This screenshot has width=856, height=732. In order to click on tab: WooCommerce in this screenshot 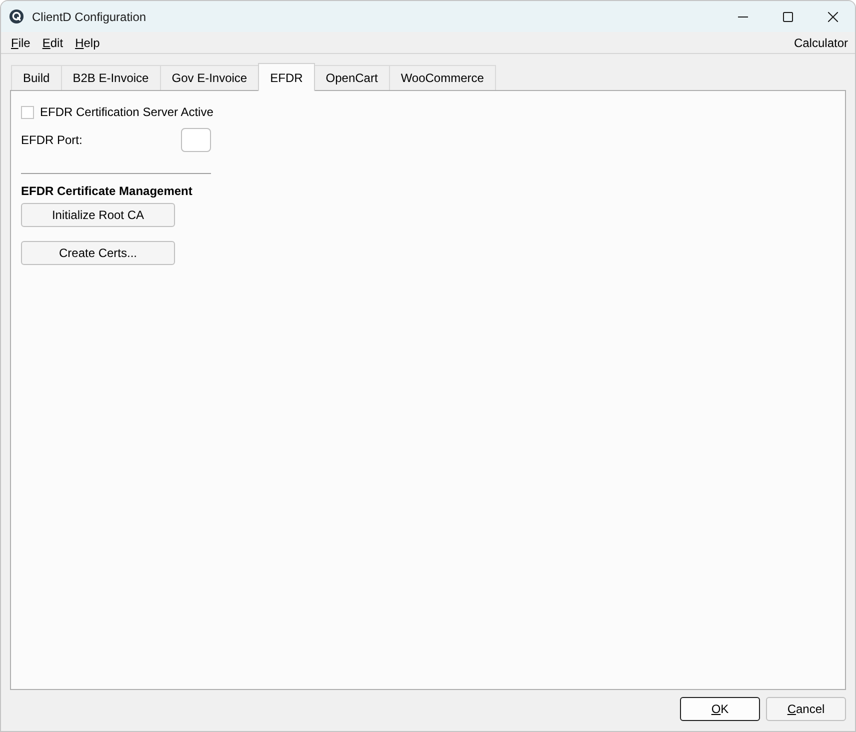, I will do `click(442, 77)`.